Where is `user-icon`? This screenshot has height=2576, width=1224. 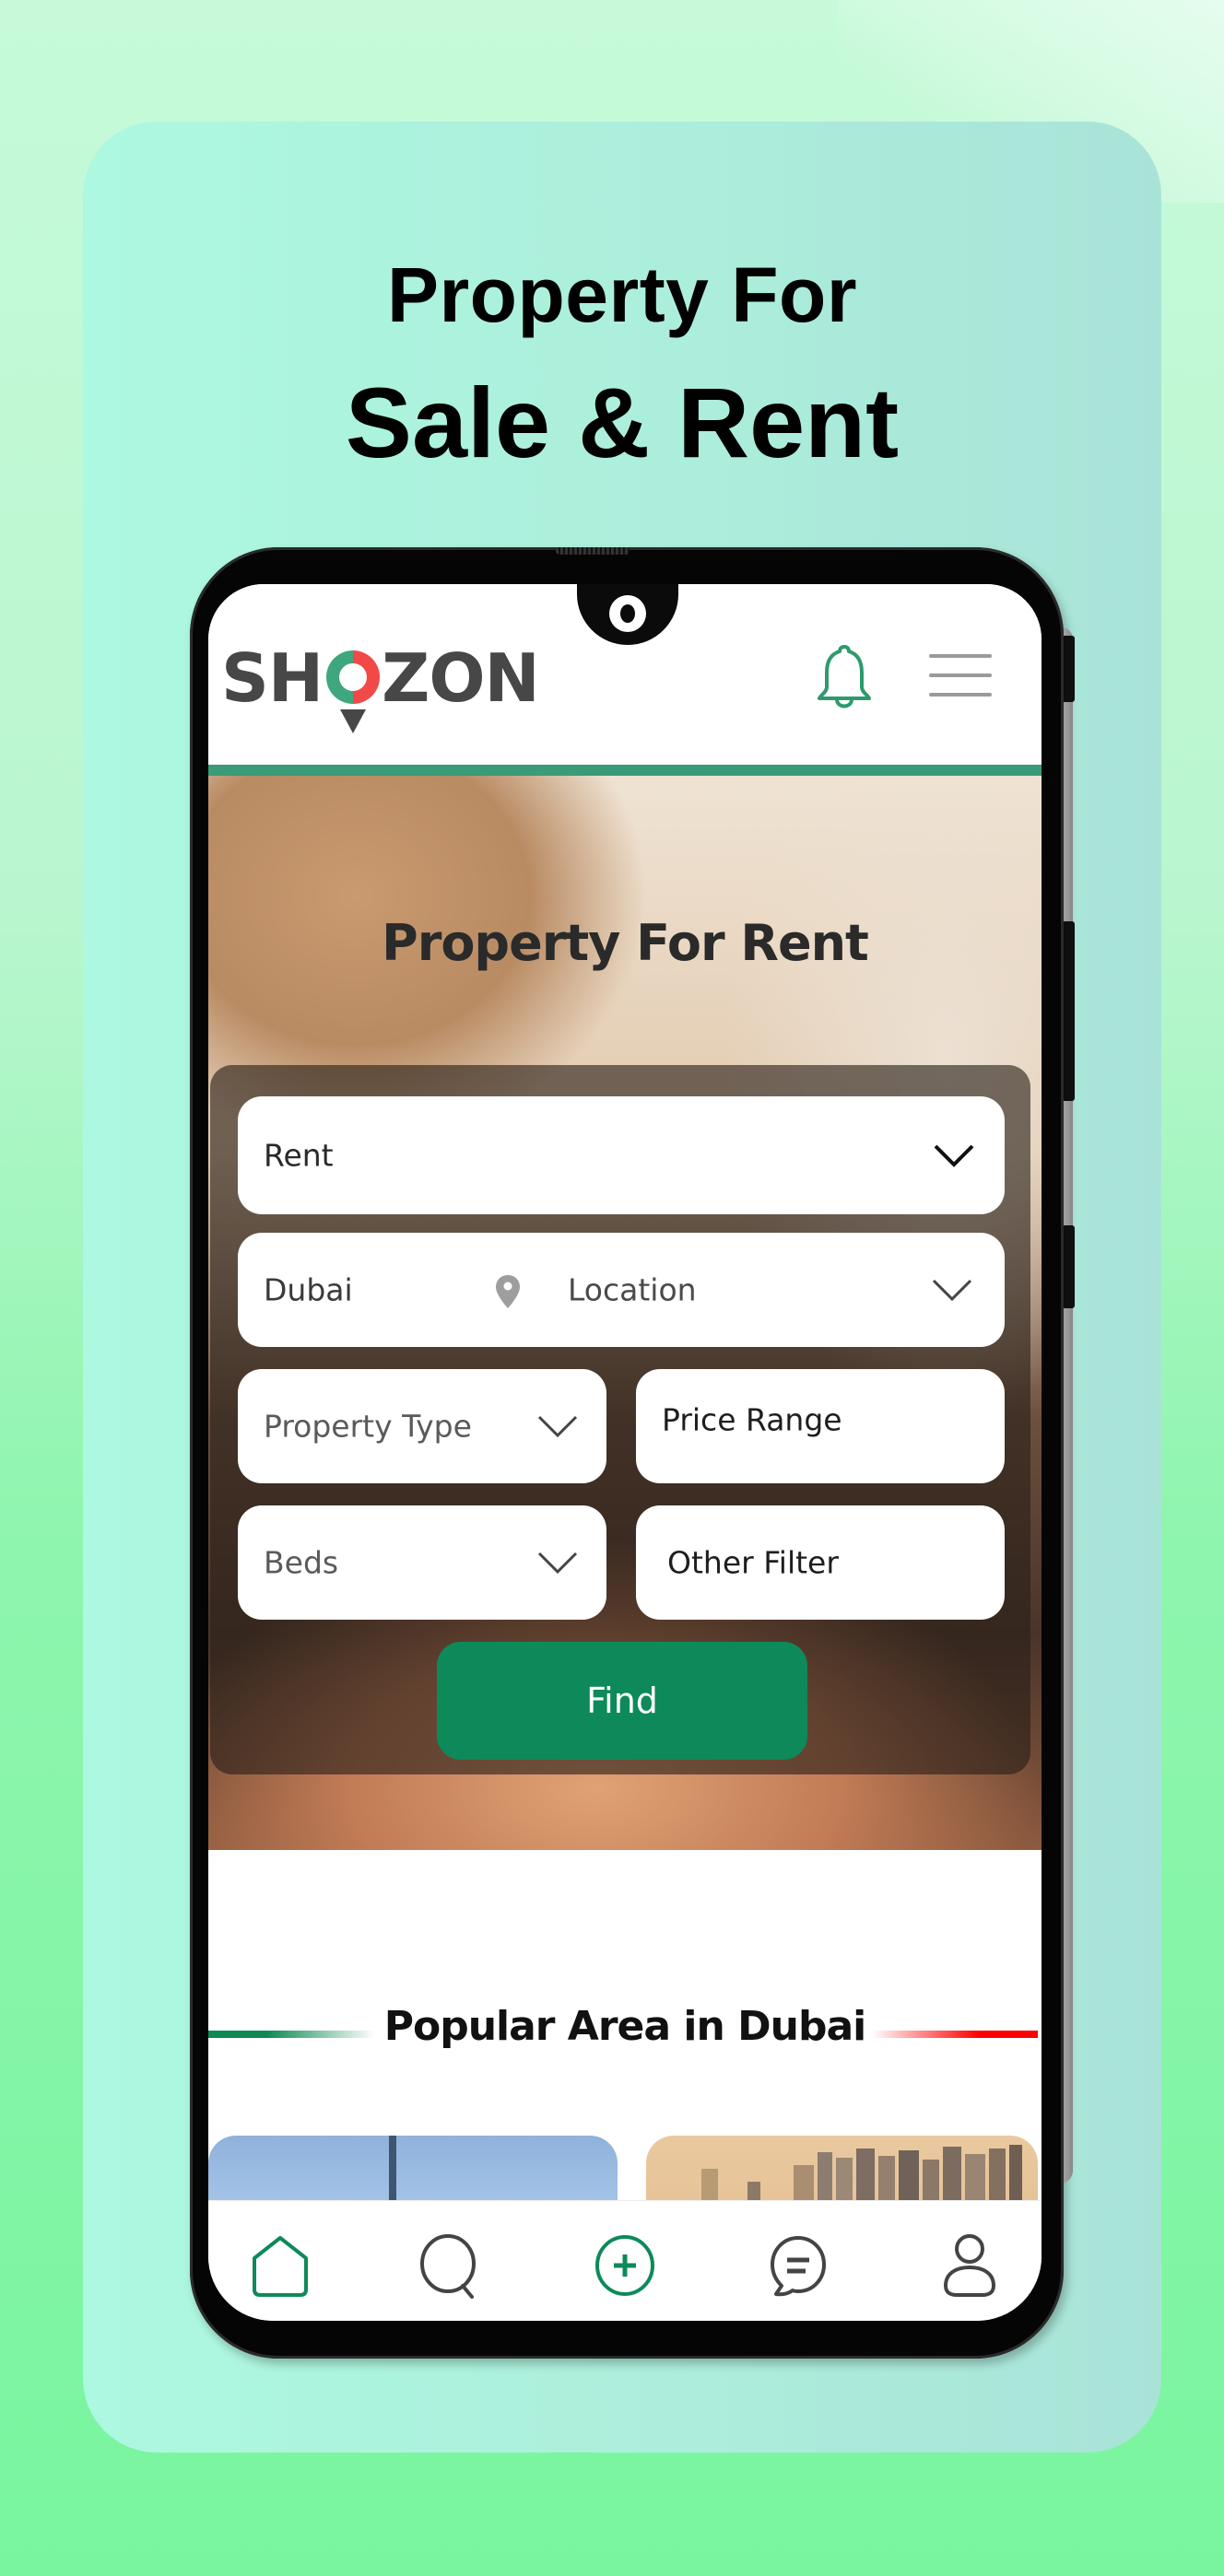 user-icon is located at coordinates (969, 2265).